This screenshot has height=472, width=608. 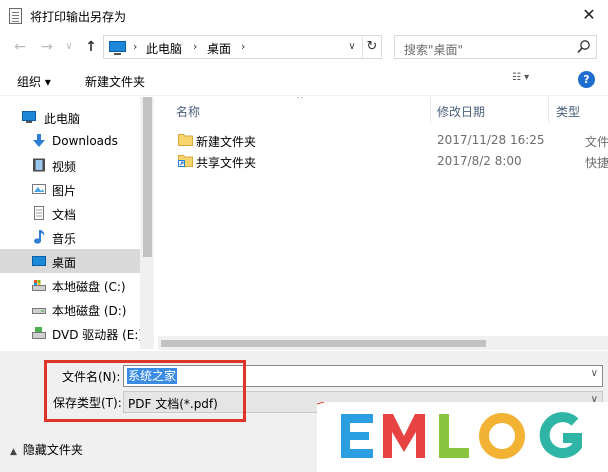 What do you see at coordinates (89, 287) in the screenshot?
I see `sidebar-item-label: 本地磁盘 (C:)` at bounding box center [89, 287].